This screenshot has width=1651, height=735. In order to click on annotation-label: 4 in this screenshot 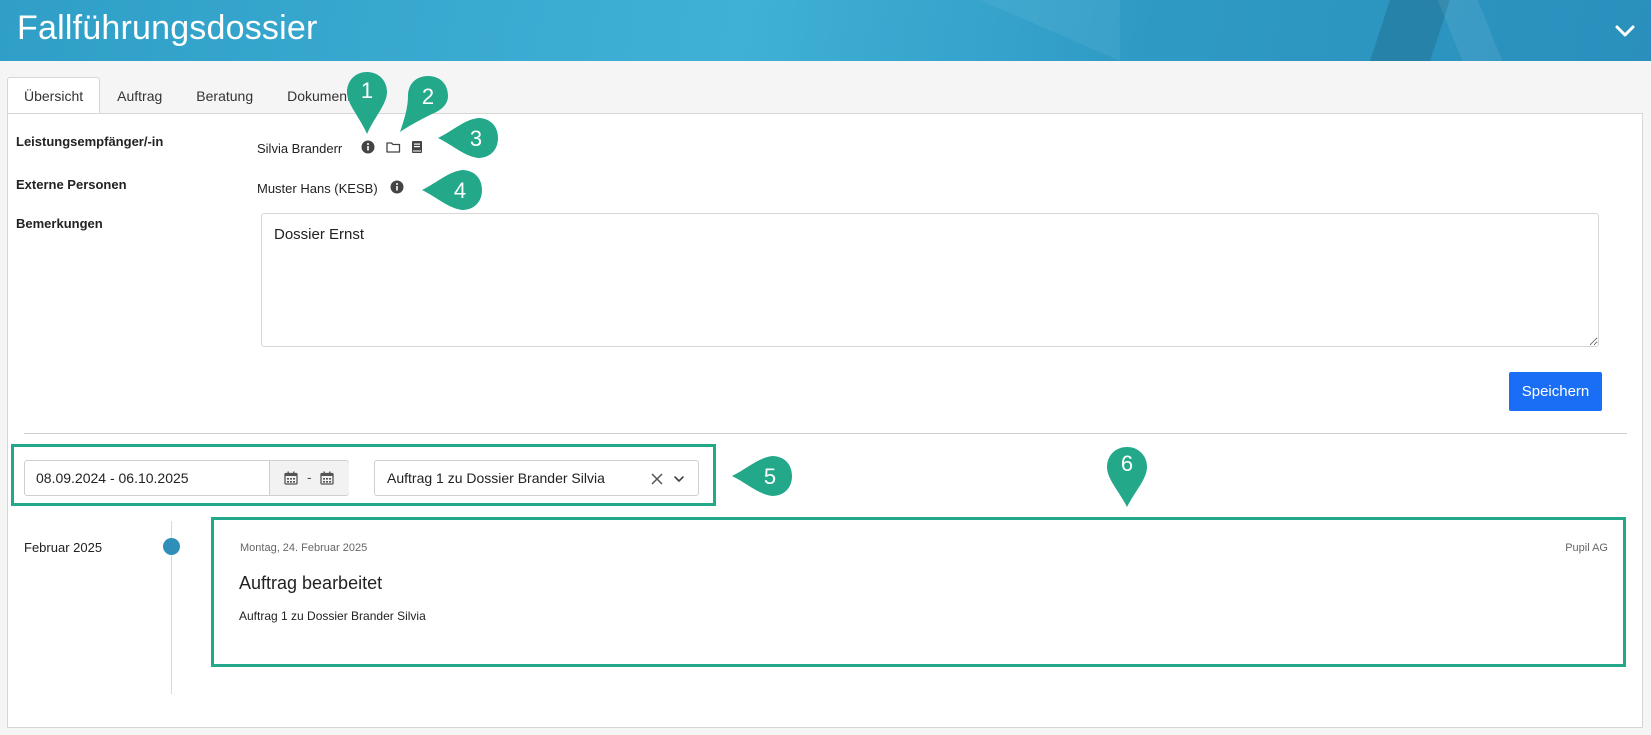, I will do `click(460, 190)`.